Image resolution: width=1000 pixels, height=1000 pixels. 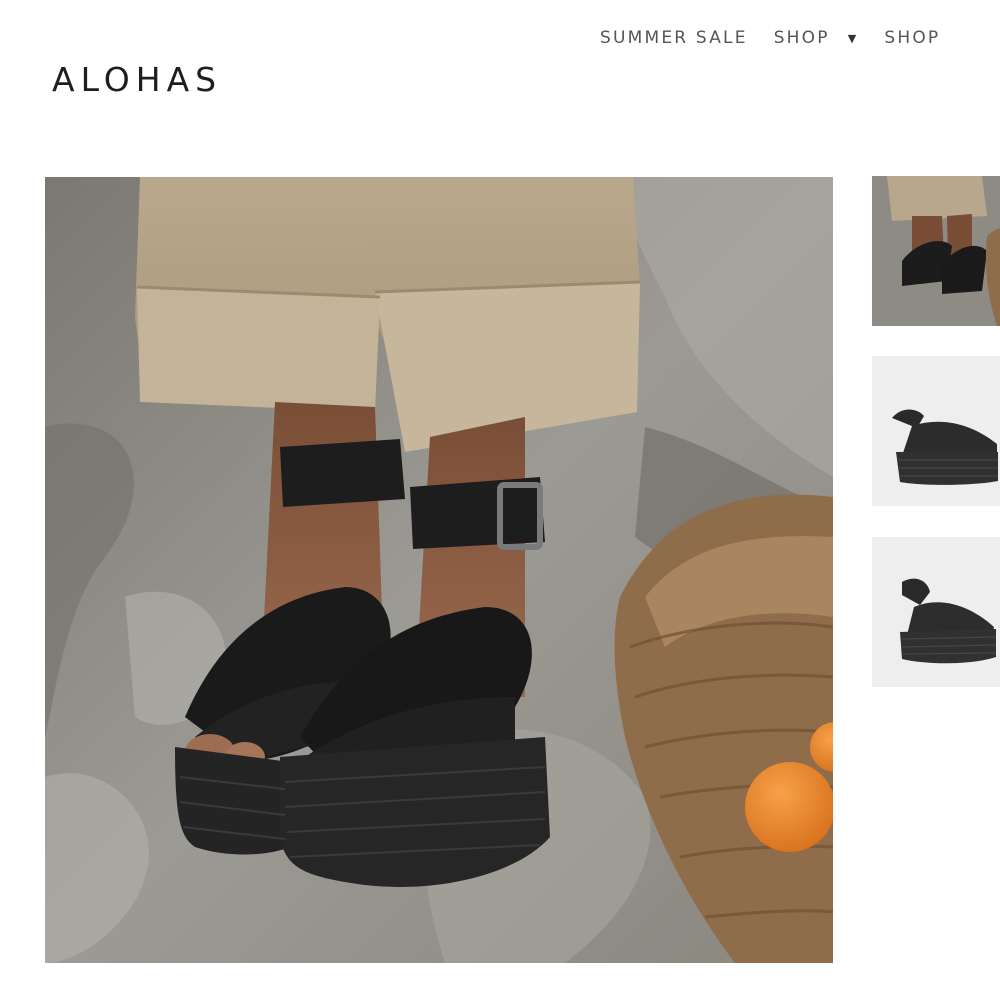 I want to click on nav-shop-secondary: SHOP, so click(x=912, y=38).